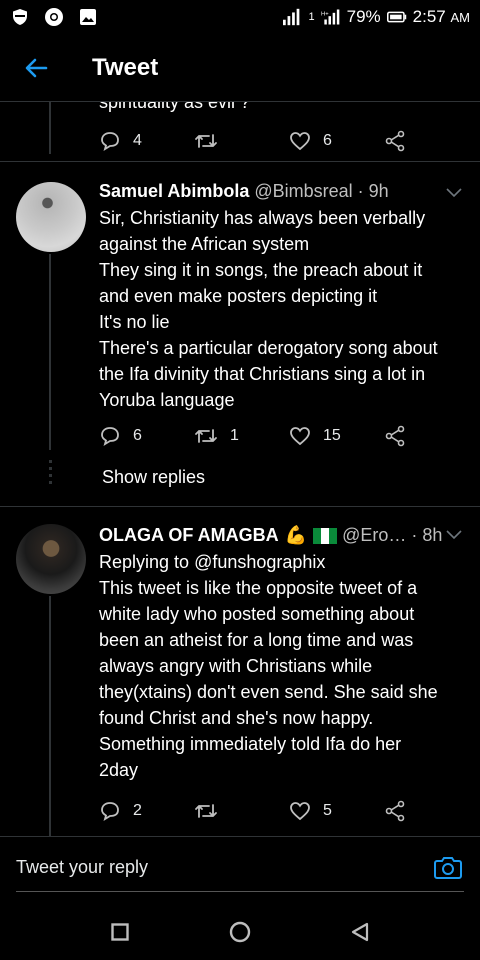 This screenshot has width=480, height=960. What do you see at coordinates (373, 191) in the screenshot?
I see `tweet-time: · 9h` at bounding box center [373, 191].